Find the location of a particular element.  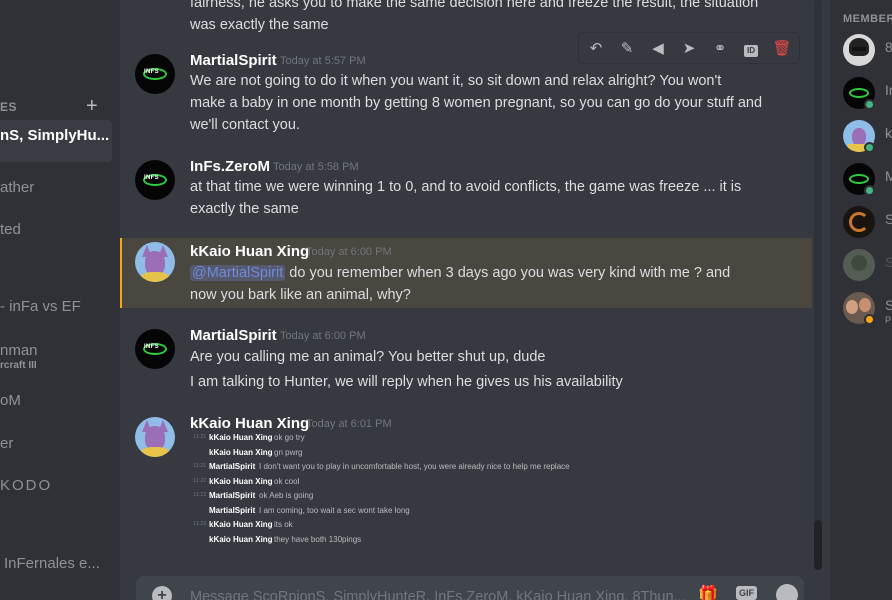

log-row: kKaio Huan Xing gn pwrg is located at coordinates (440, 454).